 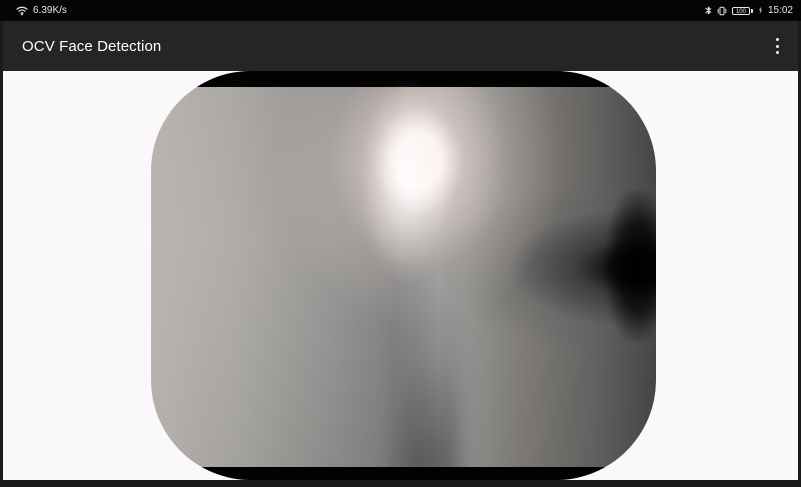 I want to click on app-bar: OCV Face Detection, so click(x=400, y=46).